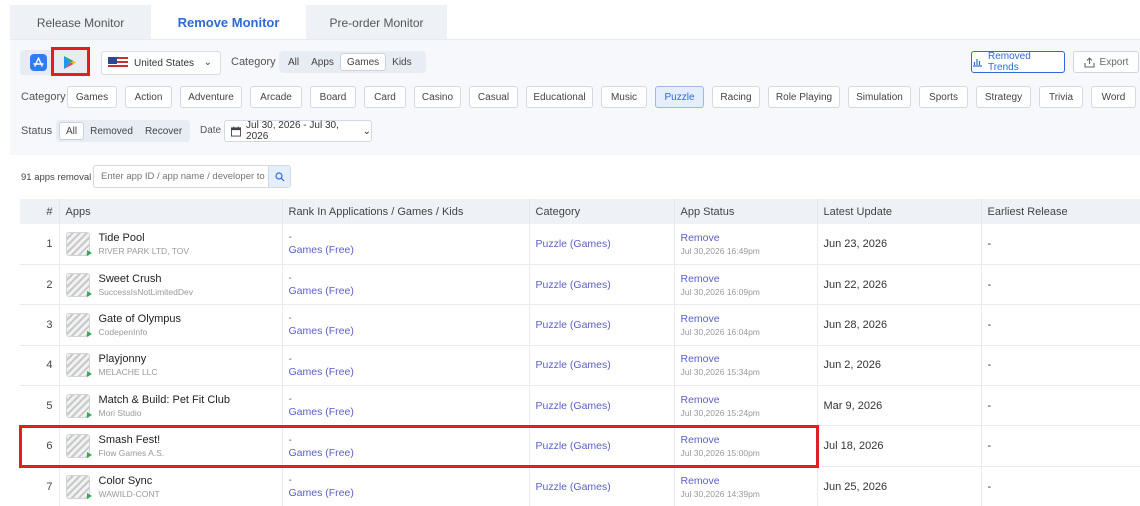  I want to click on type-category-label: Category, so click(253, 62).